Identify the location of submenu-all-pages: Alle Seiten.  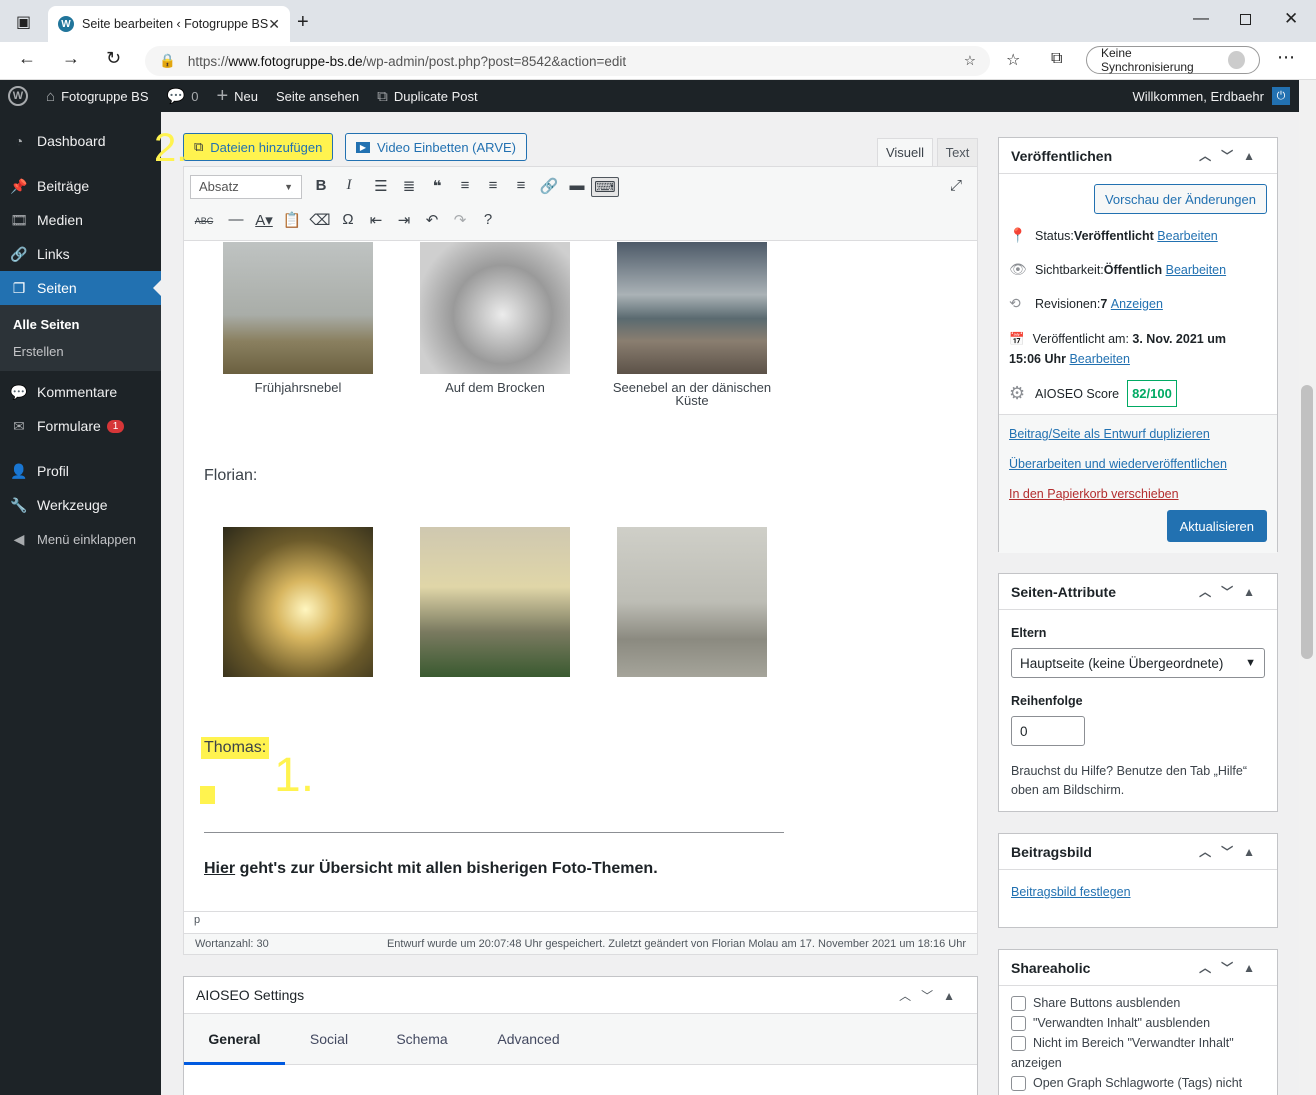
(80, 324).